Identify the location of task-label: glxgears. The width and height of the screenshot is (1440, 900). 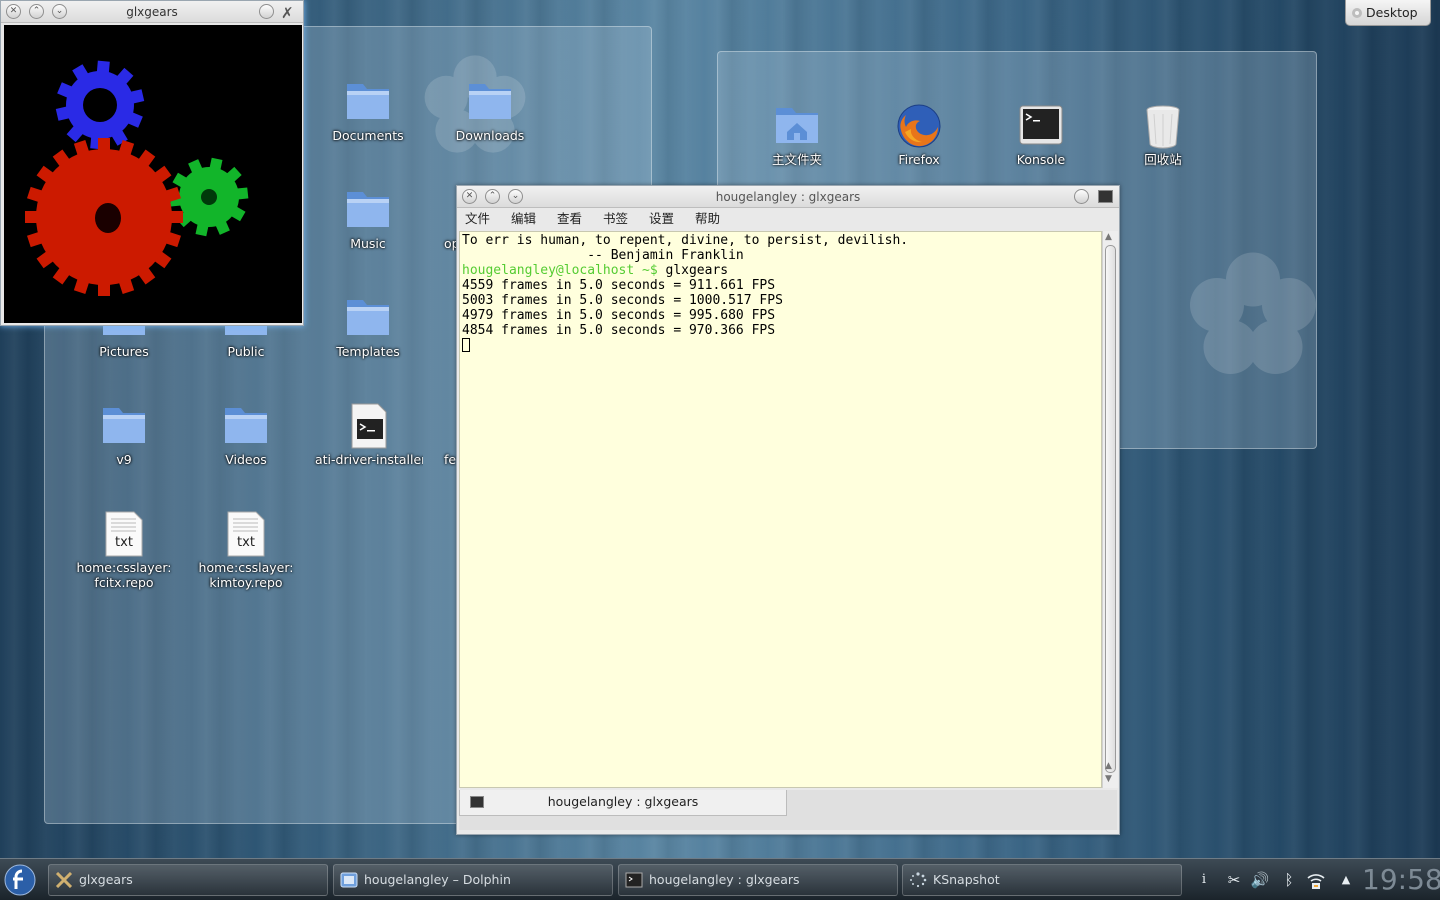
(106, 879).